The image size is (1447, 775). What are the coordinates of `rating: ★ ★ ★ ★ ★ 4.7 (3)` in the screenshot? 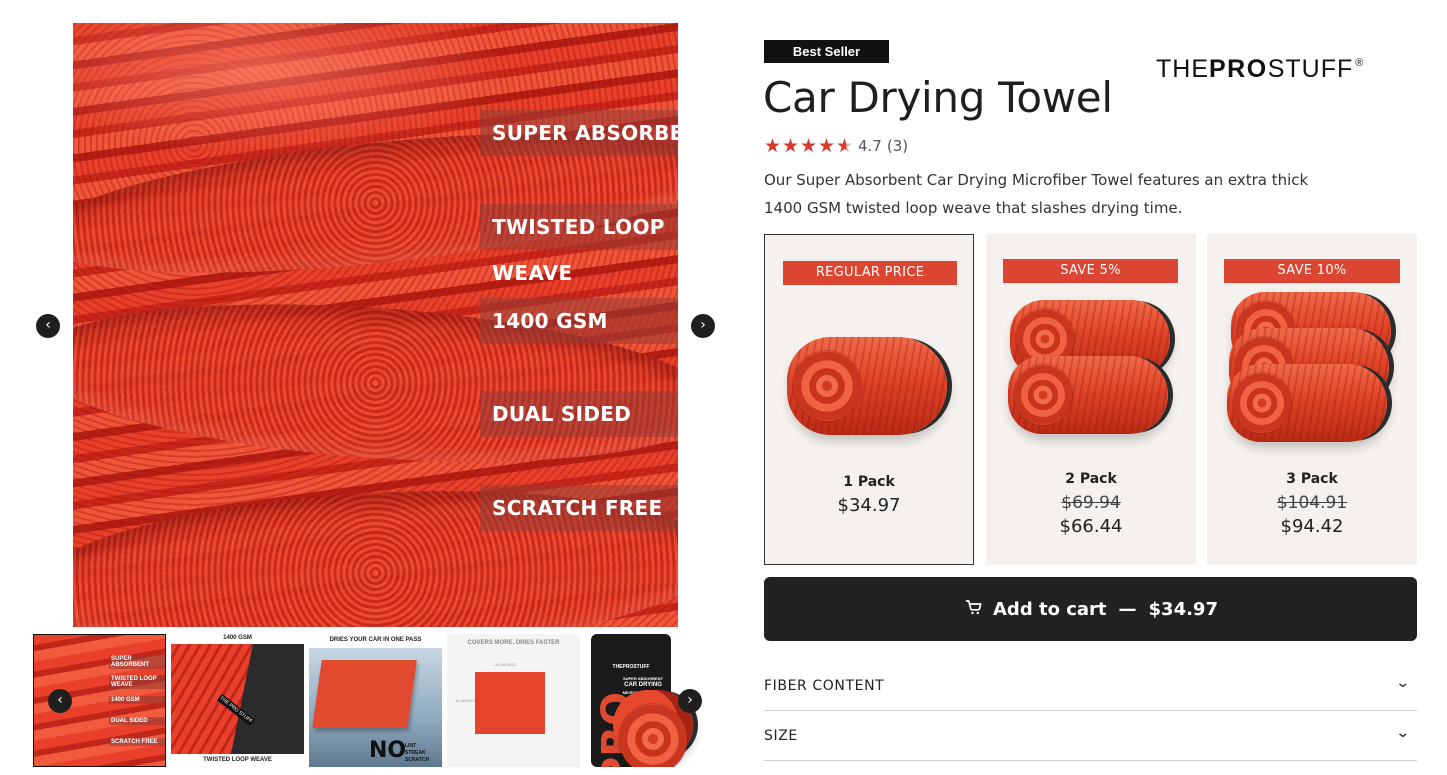 It's located at (836, 146).